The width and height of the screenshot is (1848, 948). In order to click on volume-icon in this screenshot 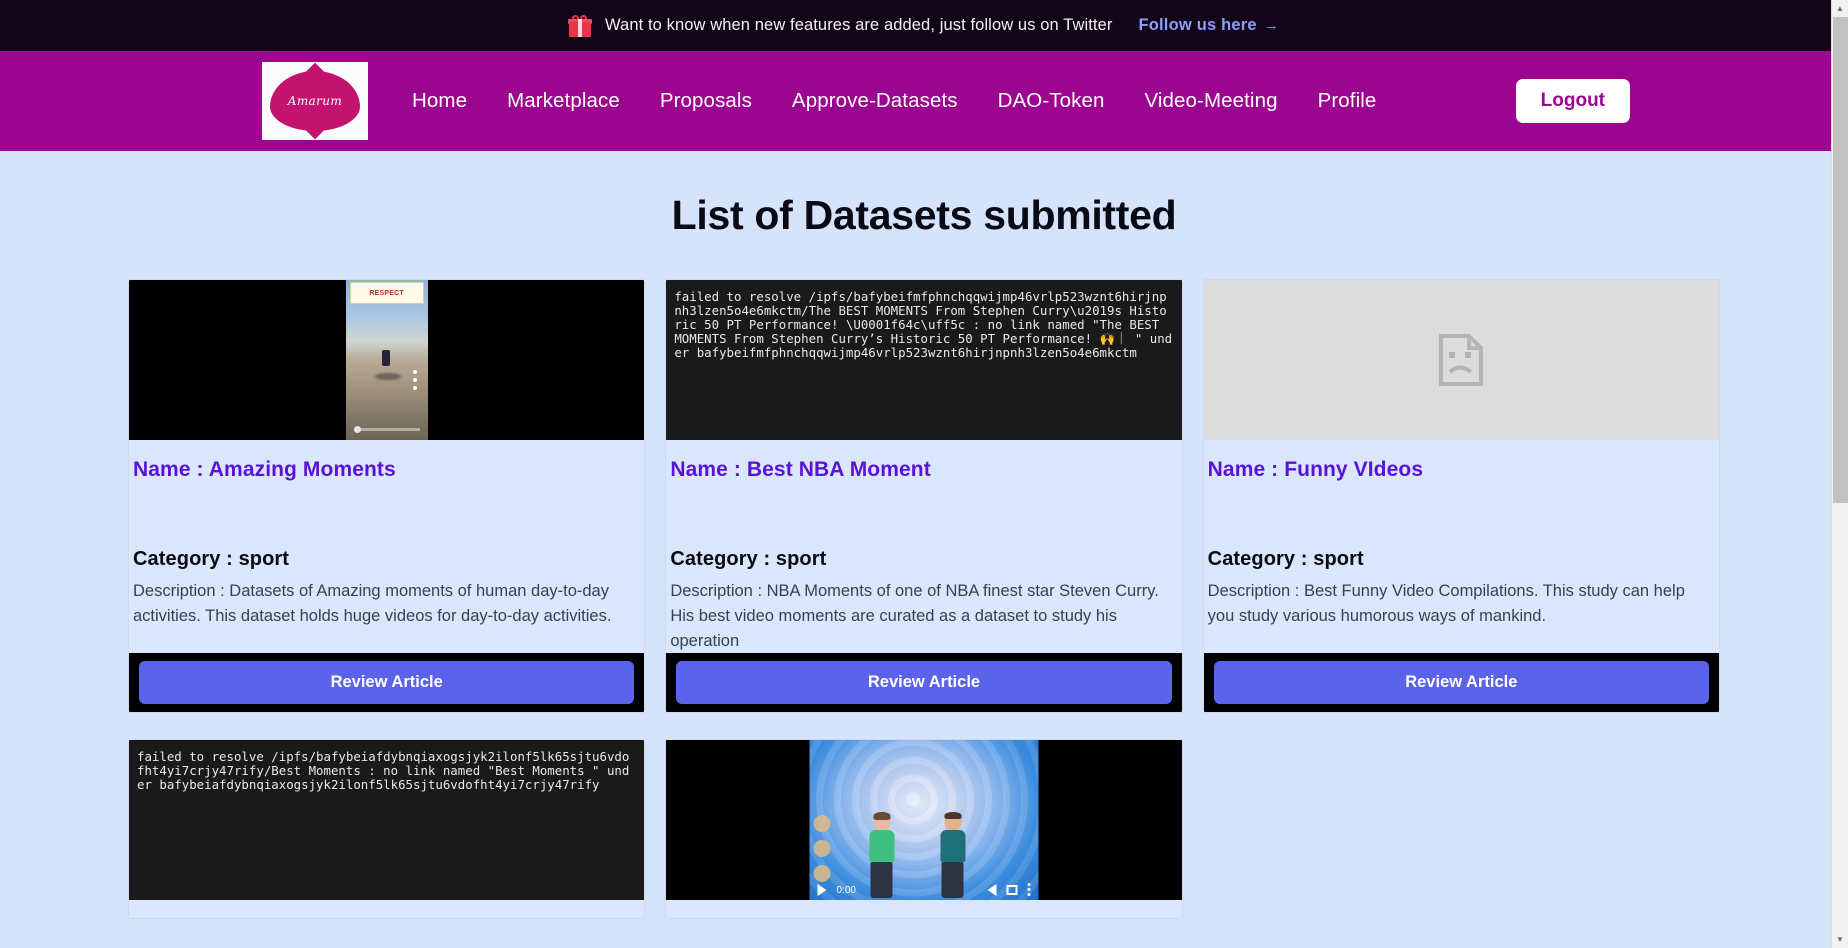, I will do `click(992, 890)`.